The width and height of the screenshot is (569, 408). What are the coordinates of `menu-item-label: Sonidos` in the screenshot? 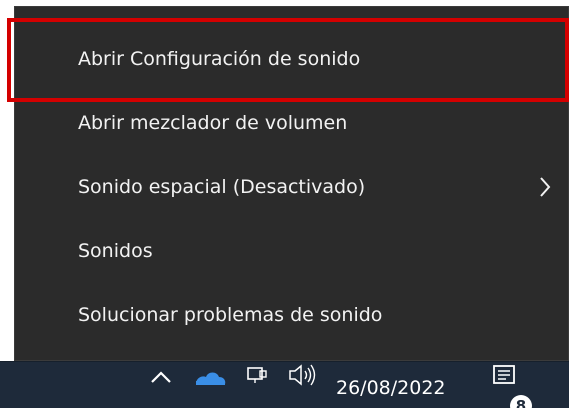 It's located at (115, 251).